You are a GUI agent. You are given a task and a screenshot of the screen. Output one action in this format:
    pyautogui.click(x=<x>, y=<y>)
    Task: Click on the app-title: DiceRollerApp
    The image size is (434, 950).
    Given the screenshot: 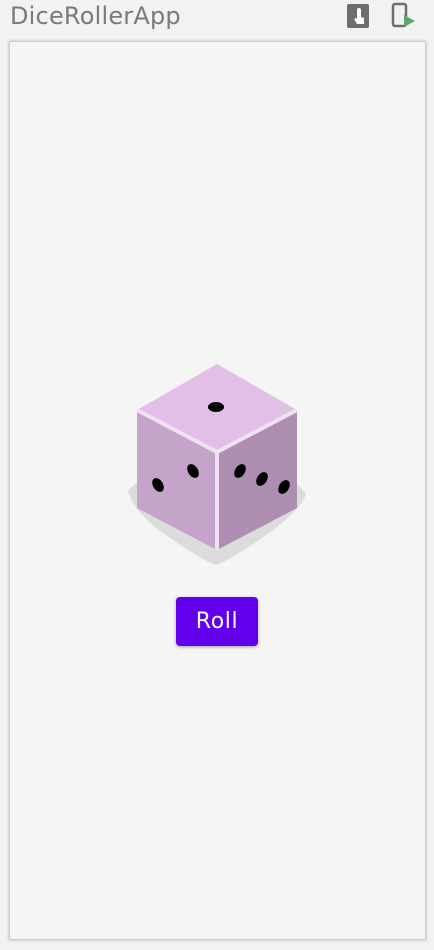 What is the action you would take?
    pyautogui.click(x=95, y=16)
    